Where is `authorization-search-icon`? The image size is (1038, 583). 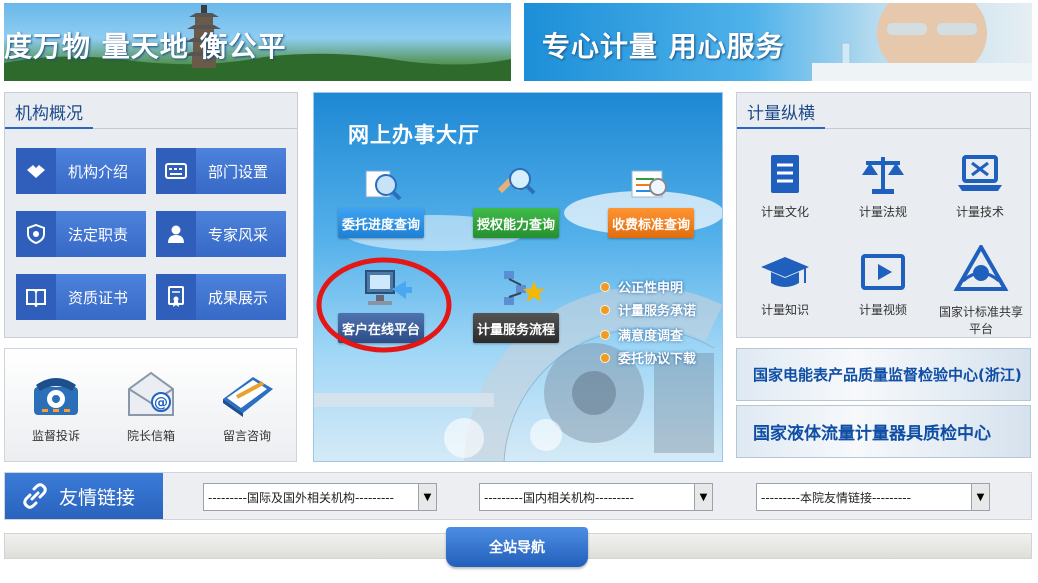
authorization-search-icon is located at coordinates (516, 181).